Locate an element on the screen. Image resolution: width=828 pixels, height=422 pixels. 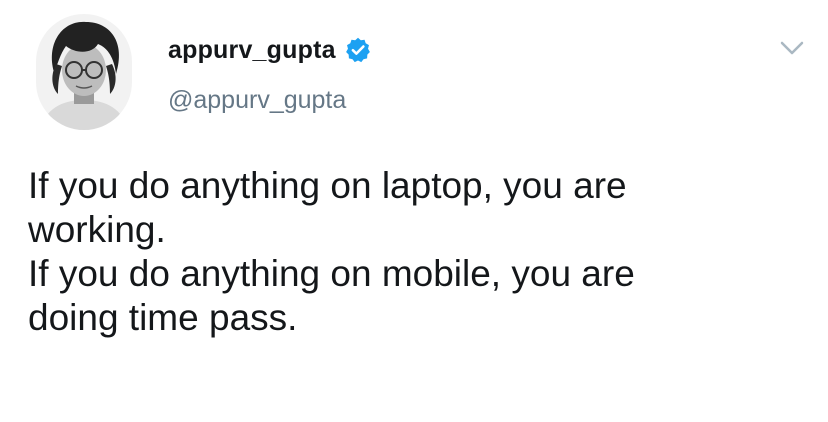
tweet-text-line: If you do anything on laptop, you are is located at coordinates (327, 185).